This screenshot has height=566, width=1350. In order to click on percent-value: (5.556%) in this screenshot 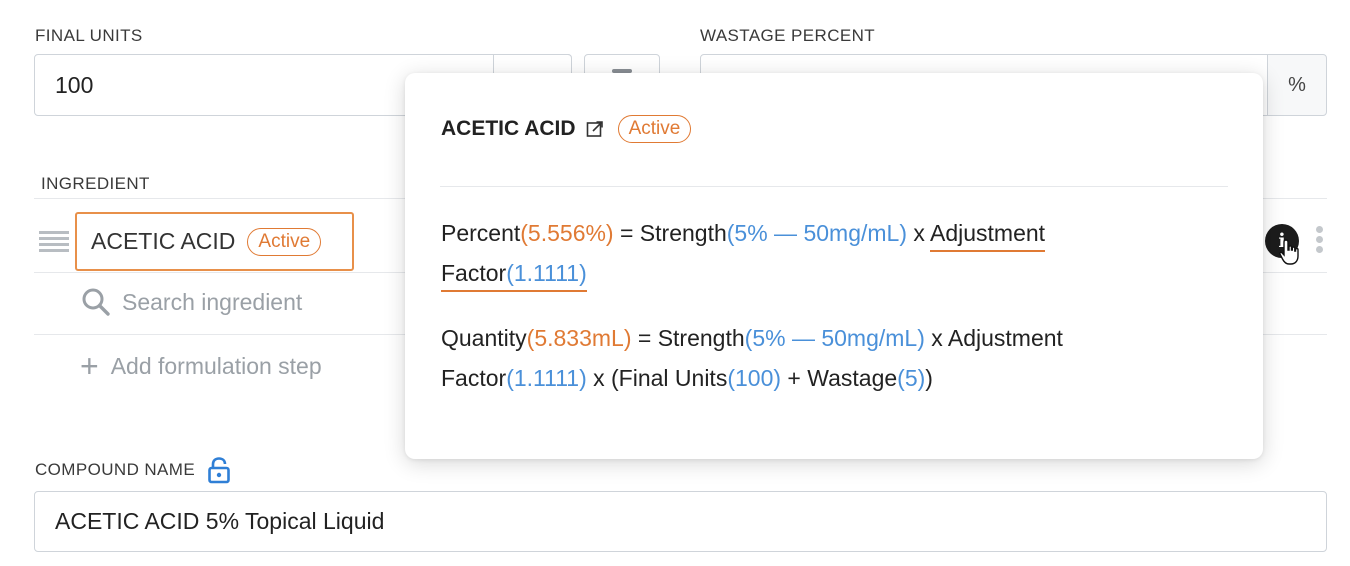, I will do `click(567, 233)`.